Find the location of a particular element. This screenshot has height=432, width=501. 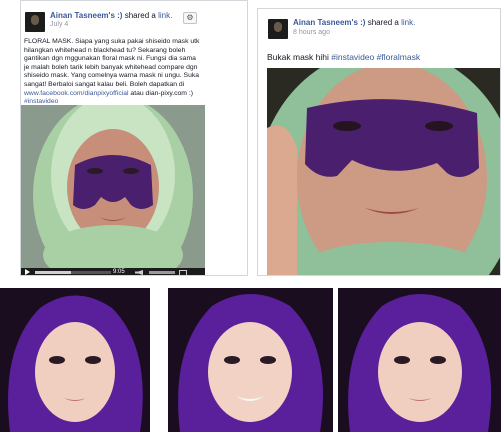

post-caption: Bukak mask hihi #instavideo #floralmask is located at coordinates (344, 57).